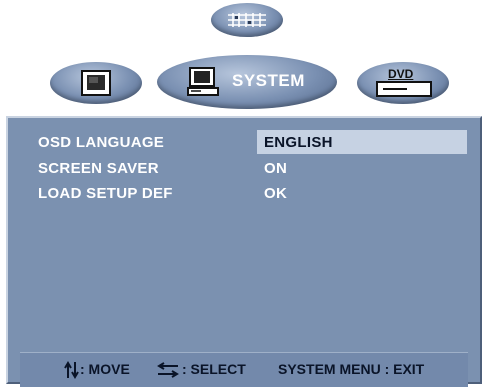  What do you see at coordinates (401, 74) in the screenshot?
I see `tab-dvd-label: DVD` at bounding box center [401, 74].